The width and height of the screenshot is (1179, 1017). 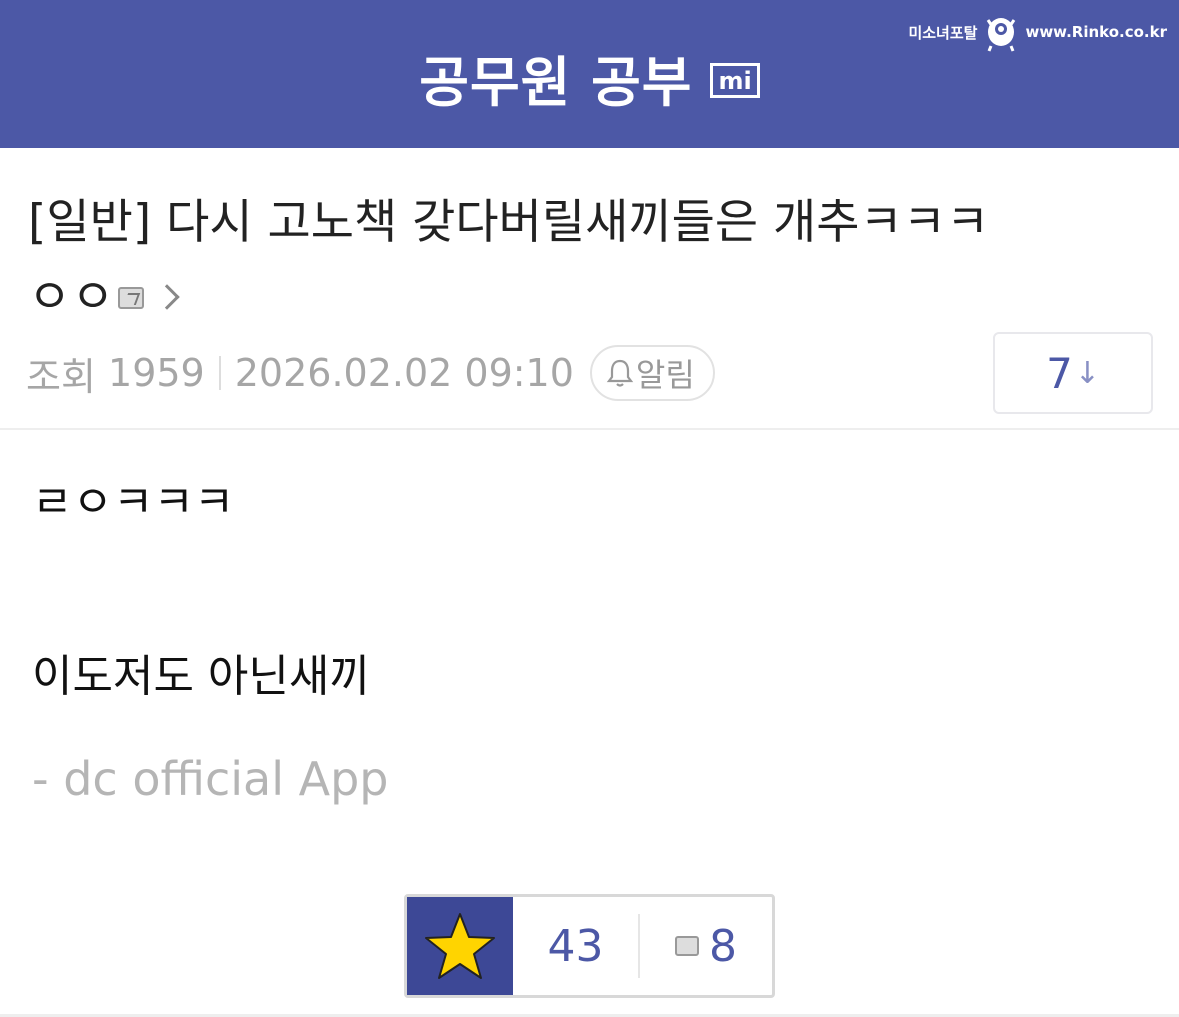 I want to click on comment-jump-button: 7 ↓, so click(x=1073, y=373).